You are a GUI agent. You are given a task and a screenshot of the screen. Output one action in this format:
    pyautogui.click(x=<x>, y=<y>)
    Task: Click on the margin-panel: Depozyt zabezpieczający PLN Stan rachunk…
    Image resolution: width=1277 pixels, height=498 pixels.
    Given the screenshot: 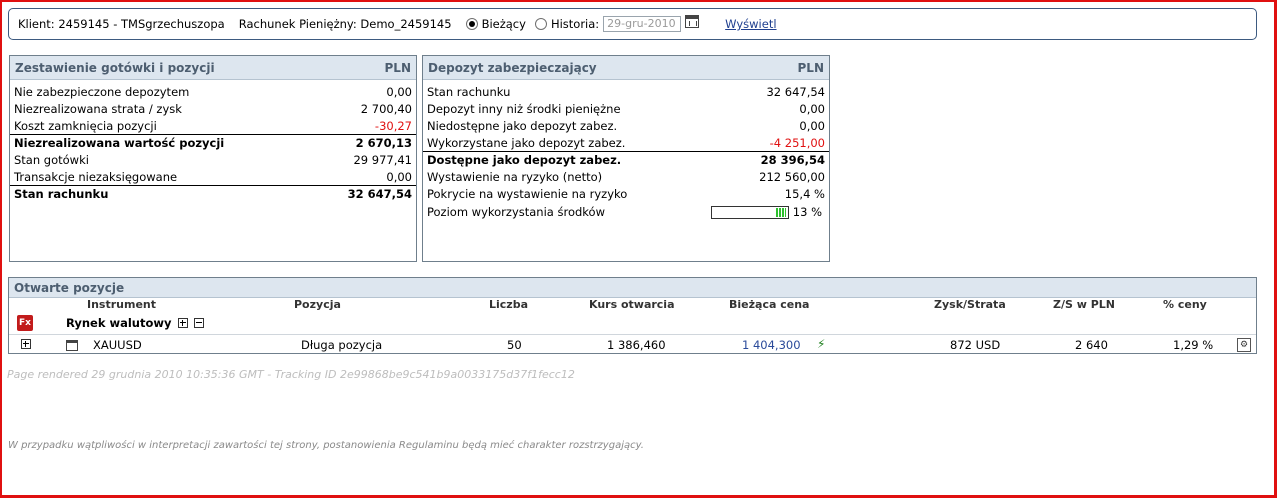 What is the action you would take?
    pyautogui.click(x=626, y=158)
    